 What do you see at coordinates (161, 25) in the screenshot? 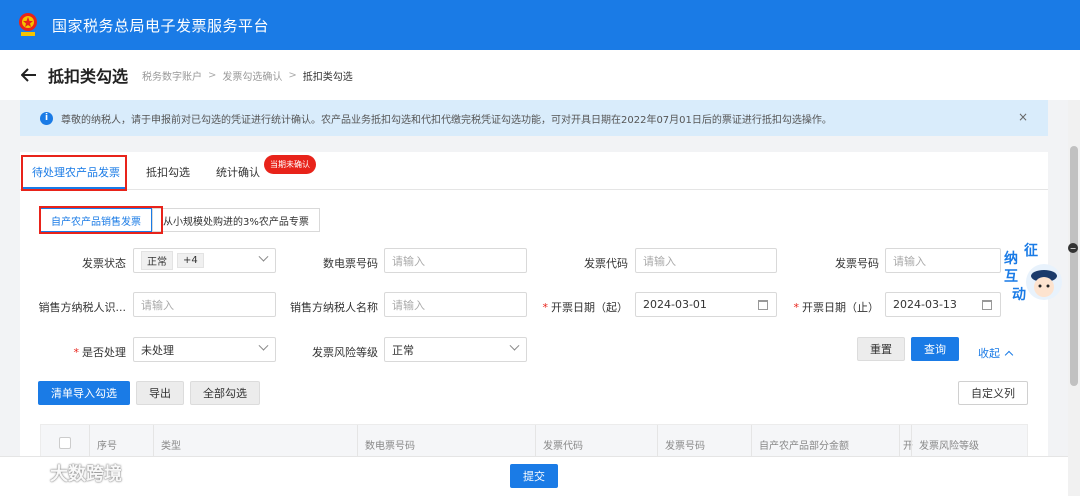
I see `platform-title: 国家税务总局电子发票服务平台` at bounding box center [161, 25].